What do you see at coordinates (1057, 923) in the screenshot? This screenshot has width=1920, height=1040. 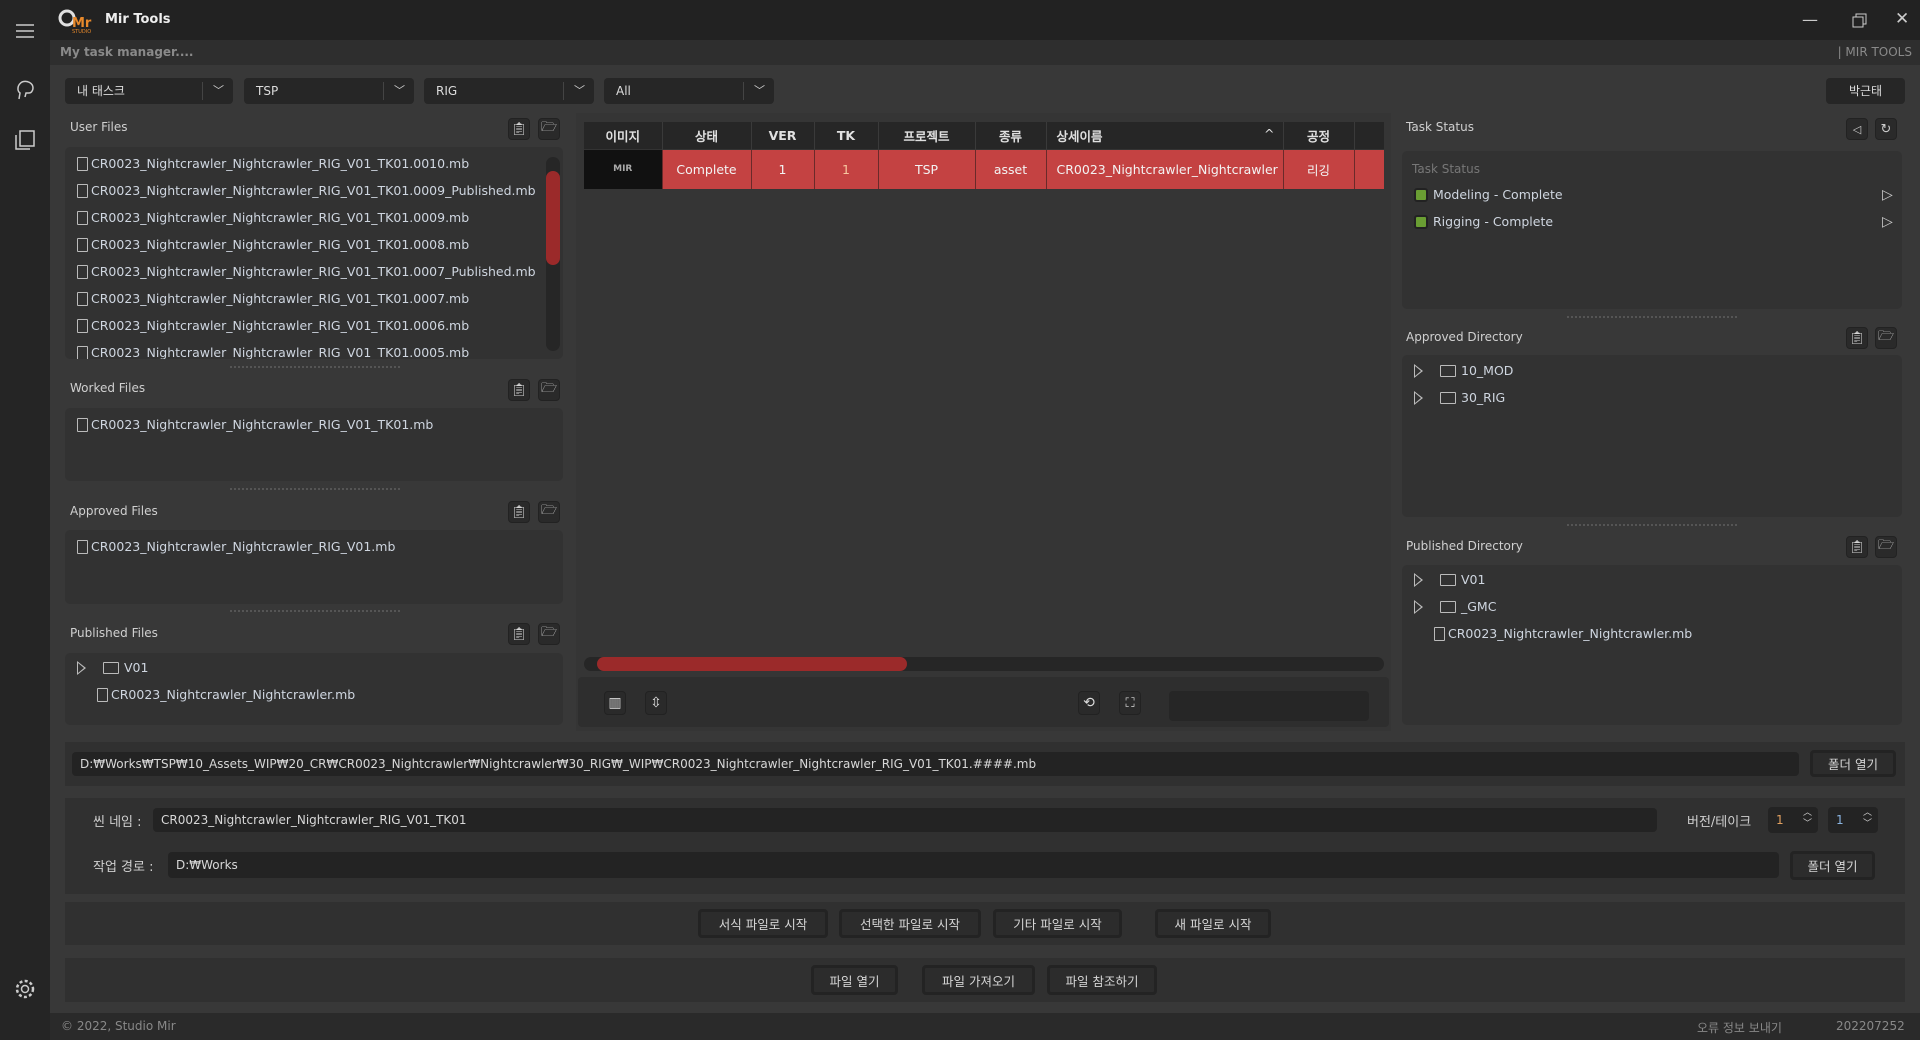 I see `start-from-other-button: 기타 파일로 시작` at bounding box center [1057, 923].